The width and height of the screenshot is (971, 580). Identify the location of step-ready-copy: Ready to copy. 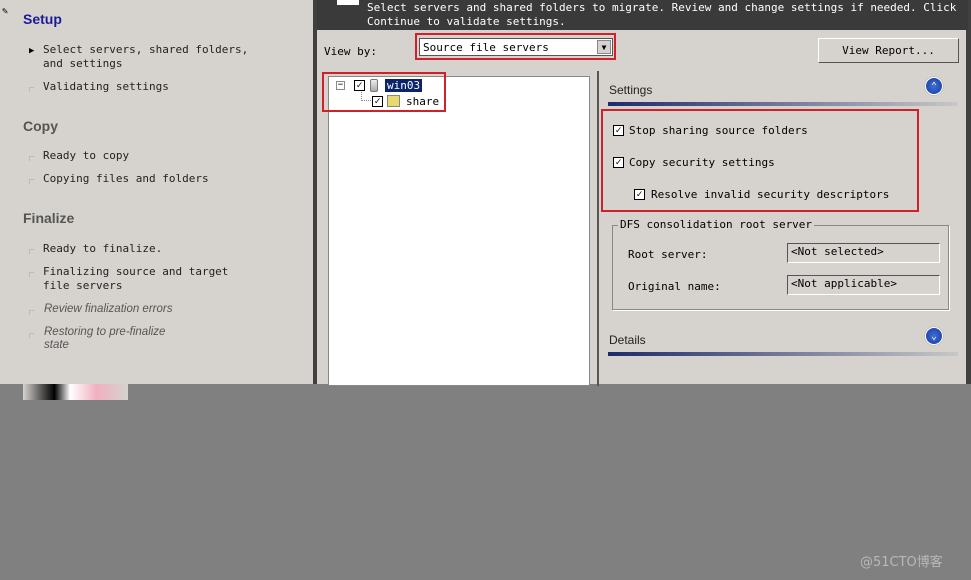
(86, 155).